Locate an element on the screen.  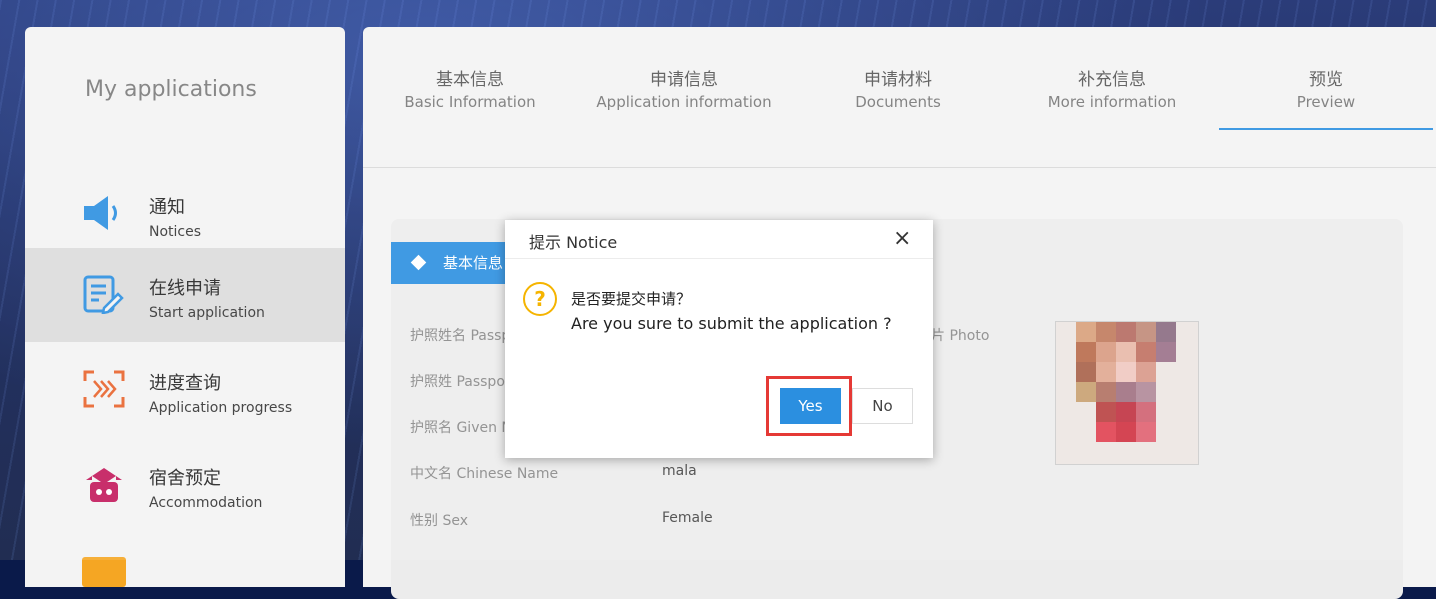
dialog-message-zh: 是否要提交申请？ is located at coordinates (631, 299).